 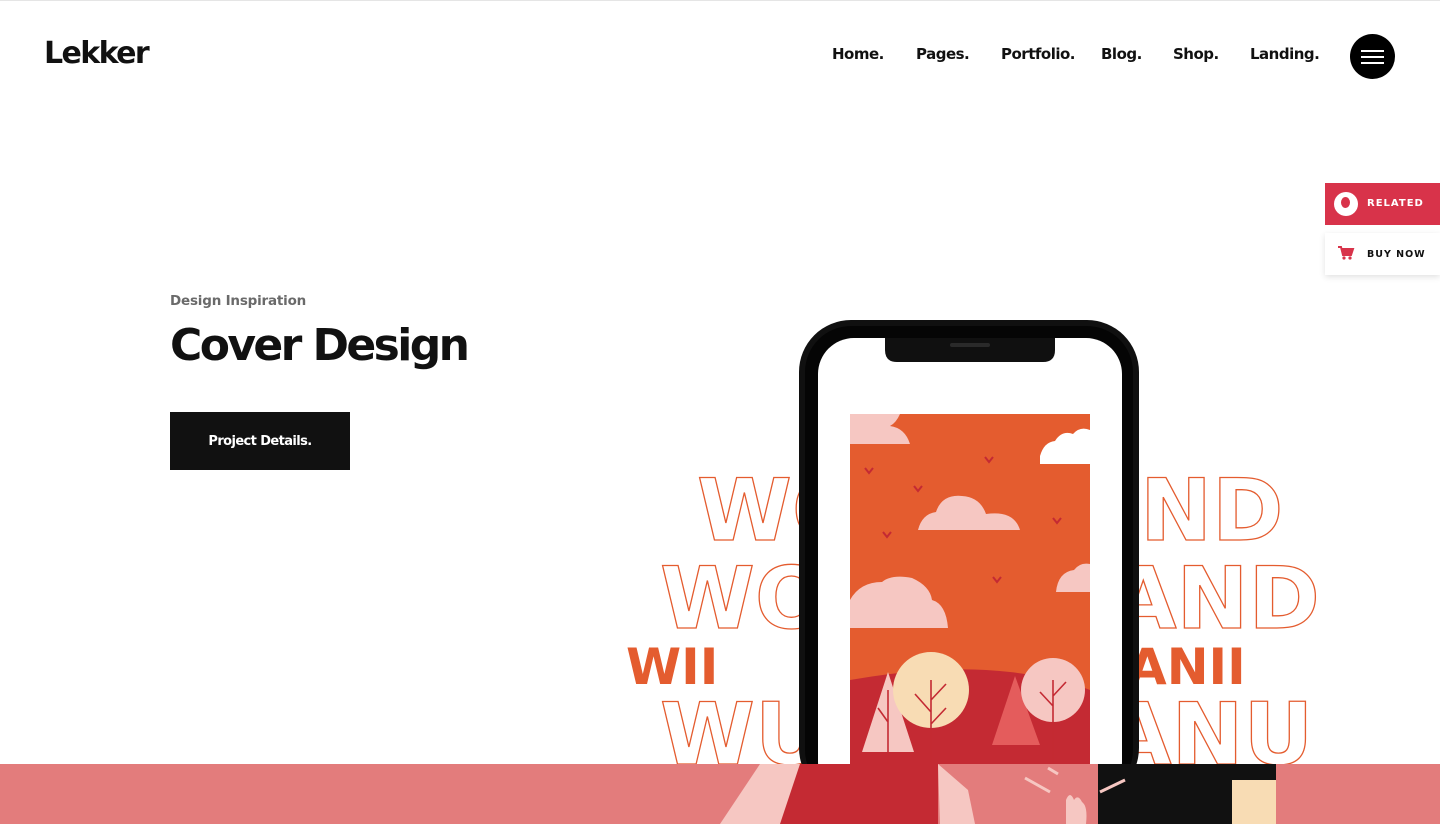 I want to click on bottom-illustration, so click(x=720, y=794).